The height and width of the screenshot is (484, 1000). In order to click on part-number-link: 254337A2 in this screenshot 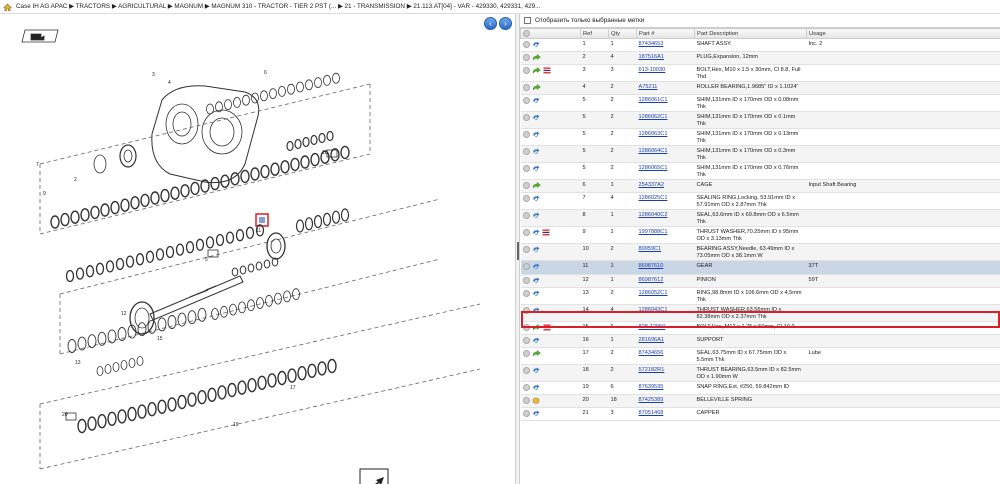, I will do `click(652, 185)`.